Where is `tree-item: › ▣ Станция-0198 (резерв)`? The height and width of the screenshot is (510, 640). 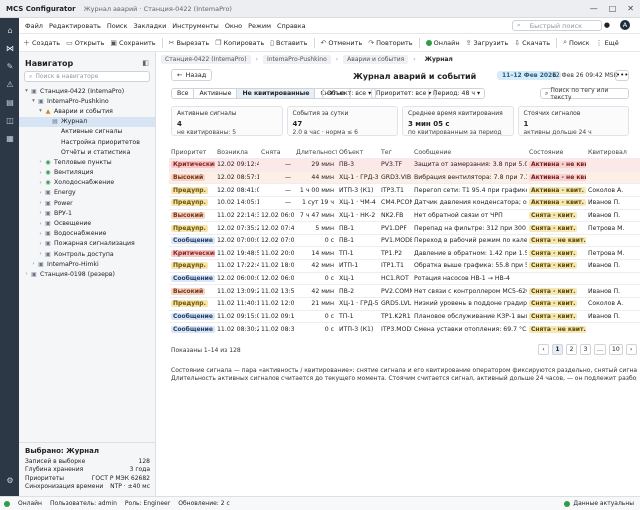 tree-item: › ▣ Станция-0198 (резерв) is located at coordinates (87, 274).